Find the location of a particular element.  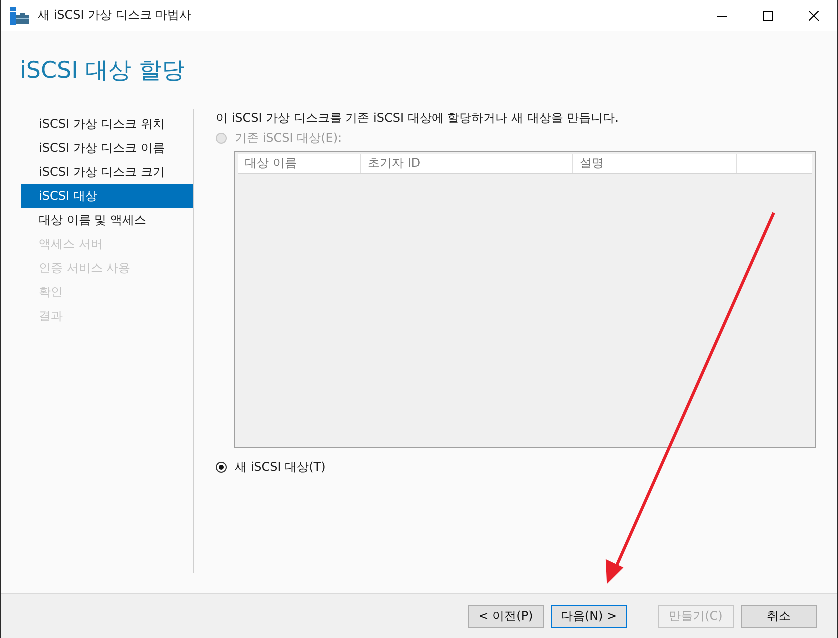

column-header: 대상 이름 is located at coordinates (299, 163).